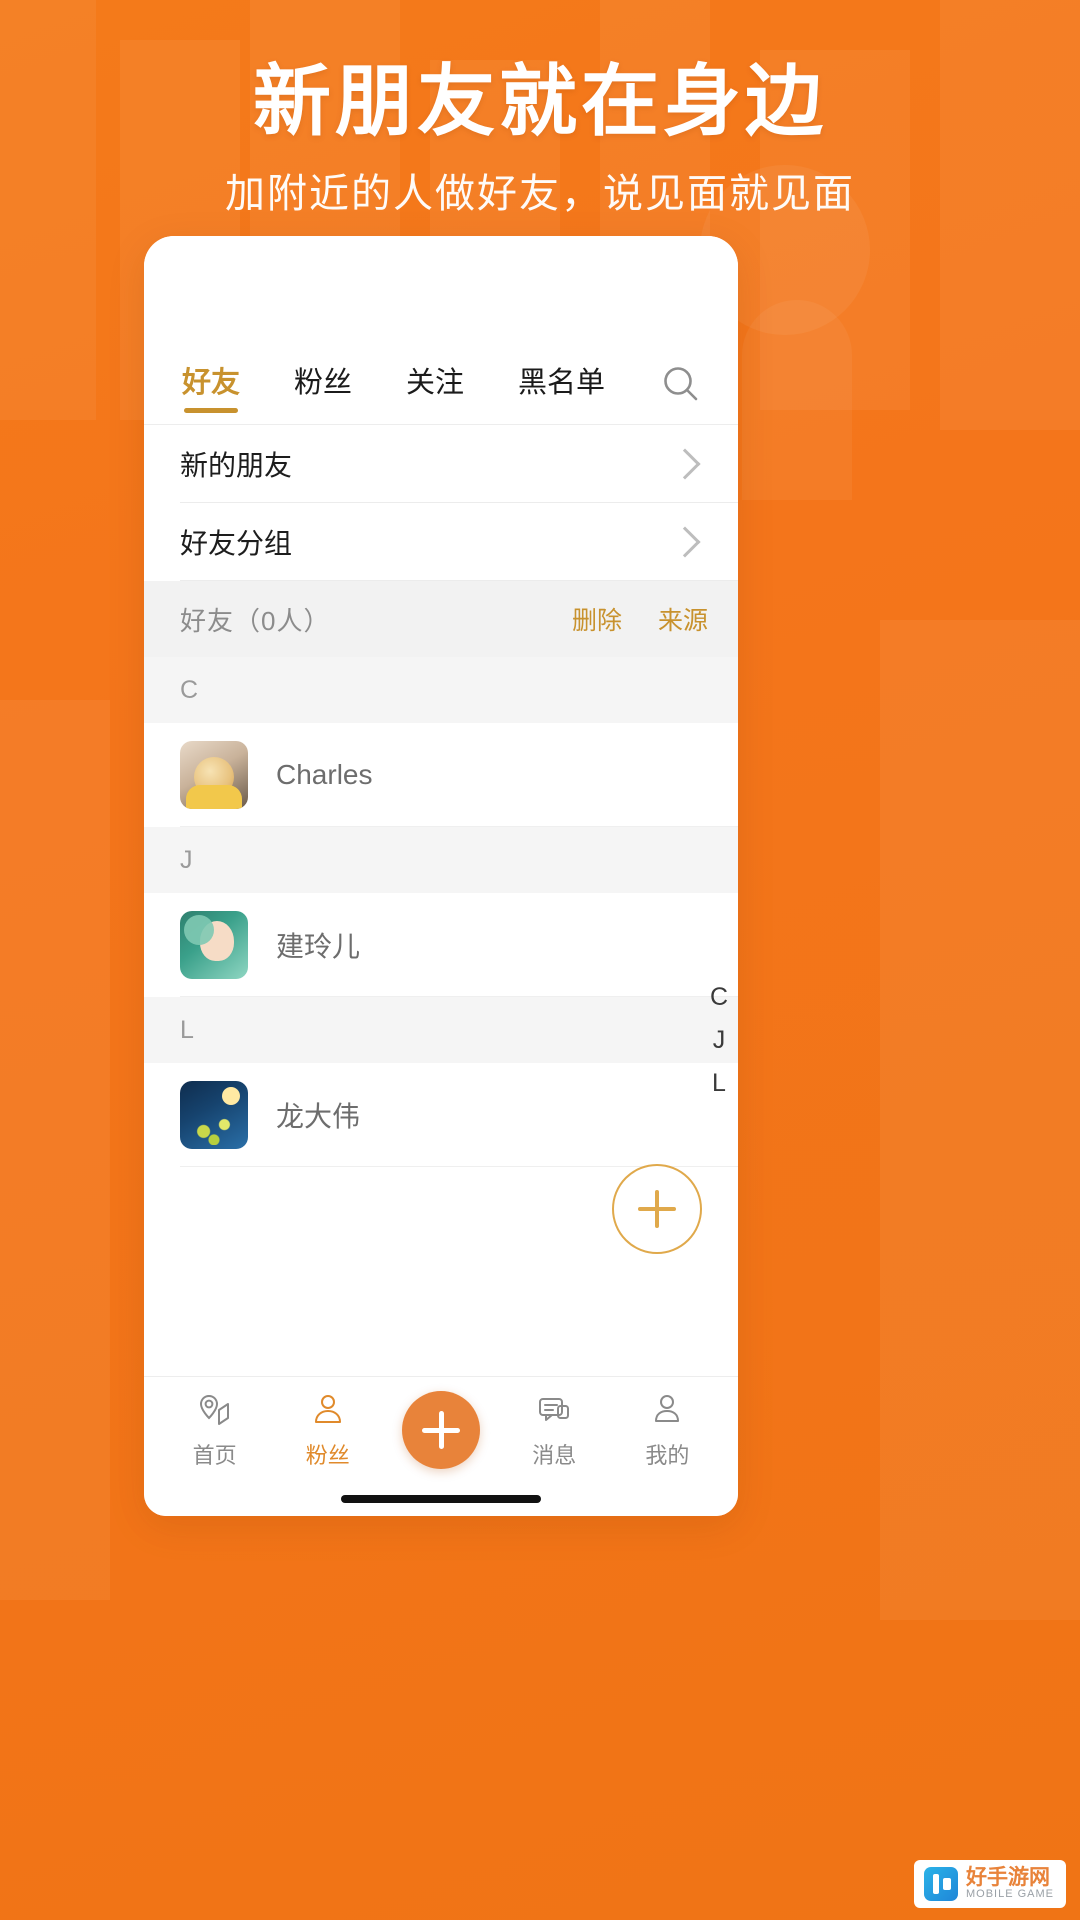 The height and width of the screenshot is (1920, 1080). Describe the element at coordinates (318, 1116) in the screenshot. I see `contact-name: 龙大伟` at that location.